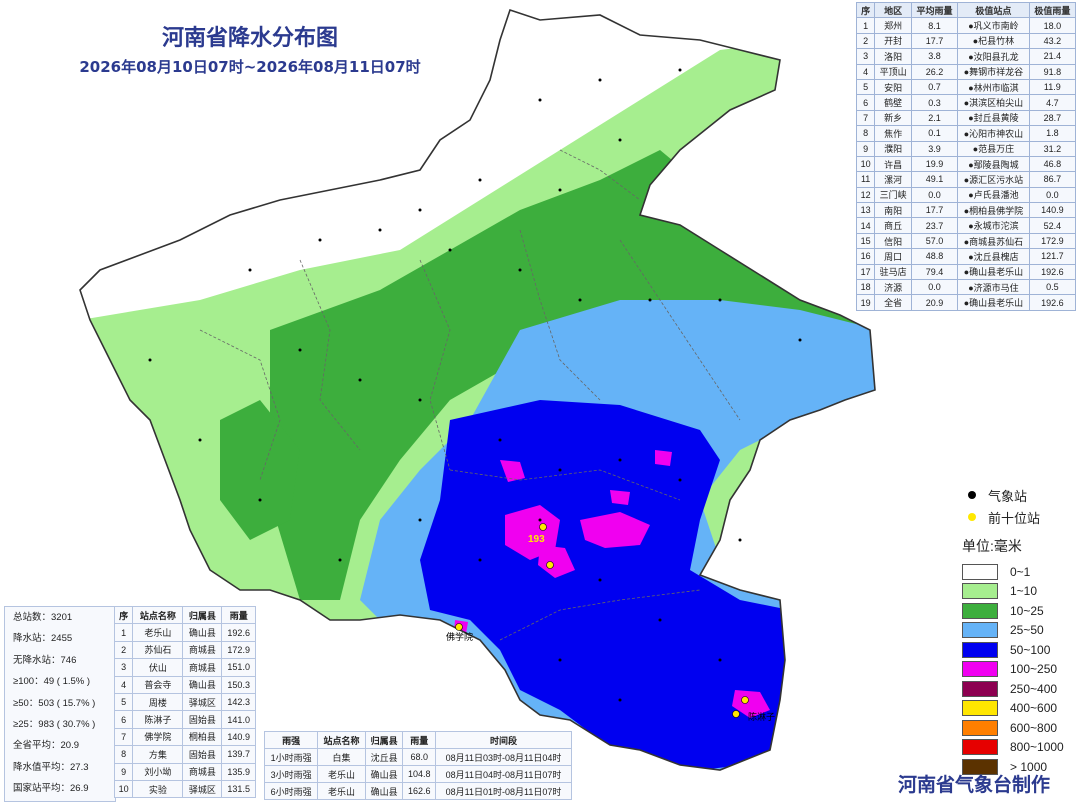 Image resolution: width=1080 pixels, height=804 pixels. I want to click on table-cell: 1.8, so click(1052, 133).